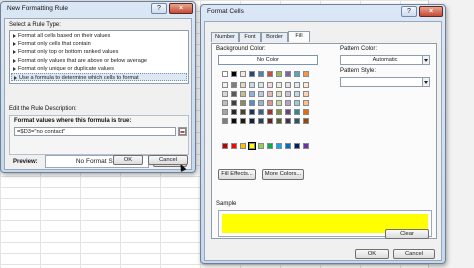 Image resolution: width=474 pixels, height=268 pixels. What do you see at coordinates (372, 254) in the screenshot?
I see `format-ok-button: OK` at bounding box center [372, 254].